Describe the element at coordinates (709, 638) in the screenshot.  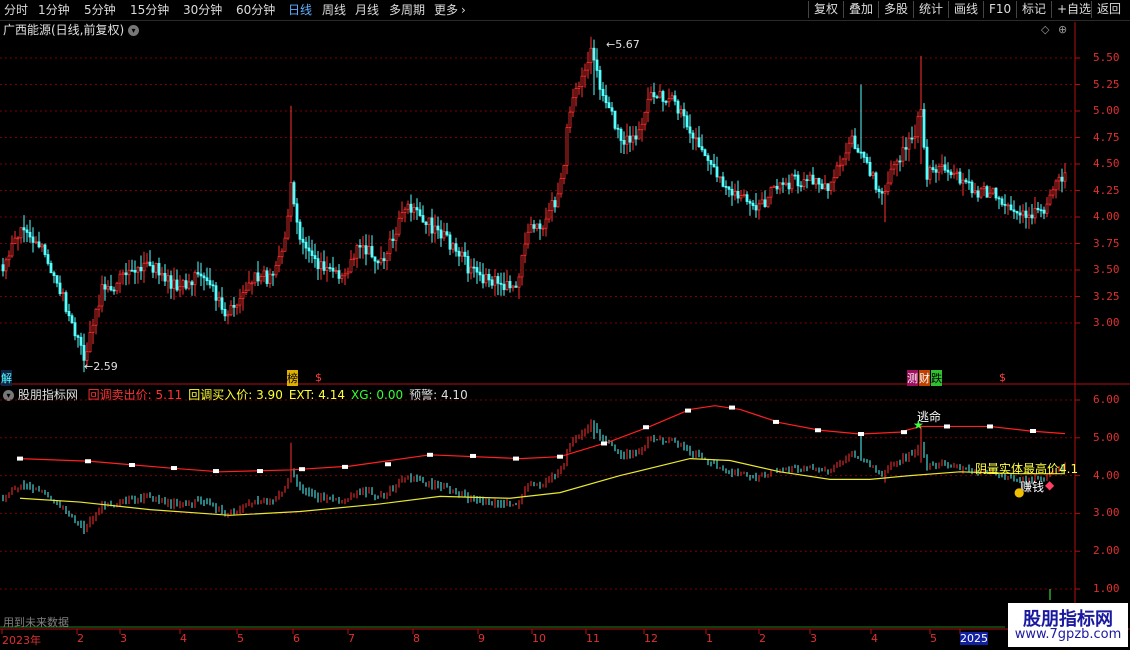
I see `x-axis-label: 1` at that location.